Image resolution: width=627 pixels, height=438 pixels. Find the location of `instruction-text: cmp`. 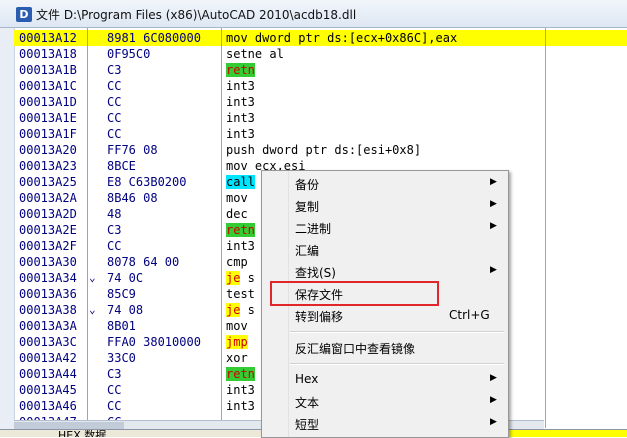

instruction-text: cmp is located at coordinates (237, 262).